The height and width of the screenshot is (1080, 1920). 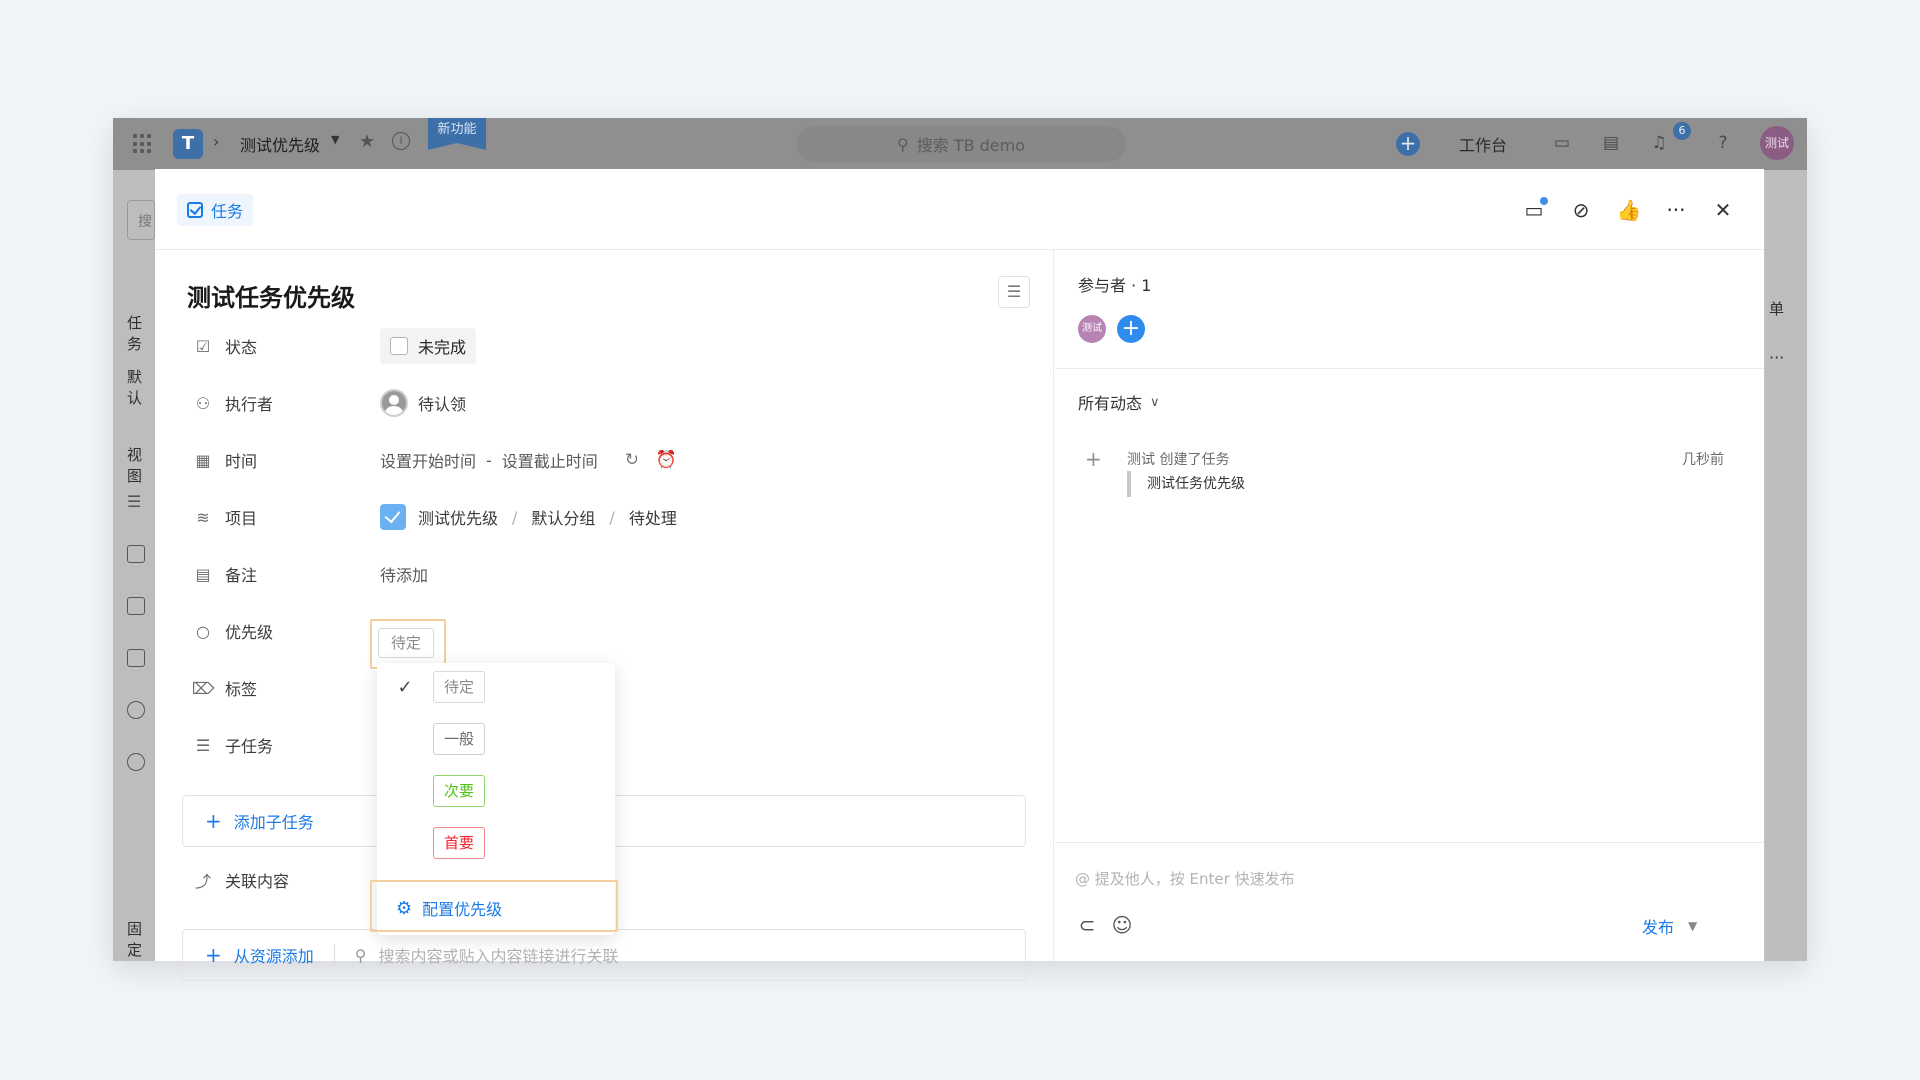 What do you see at coordinates (1723, 143) in the screenshot?
I see `help-icon: ?` at bounding box center [1723, 143].